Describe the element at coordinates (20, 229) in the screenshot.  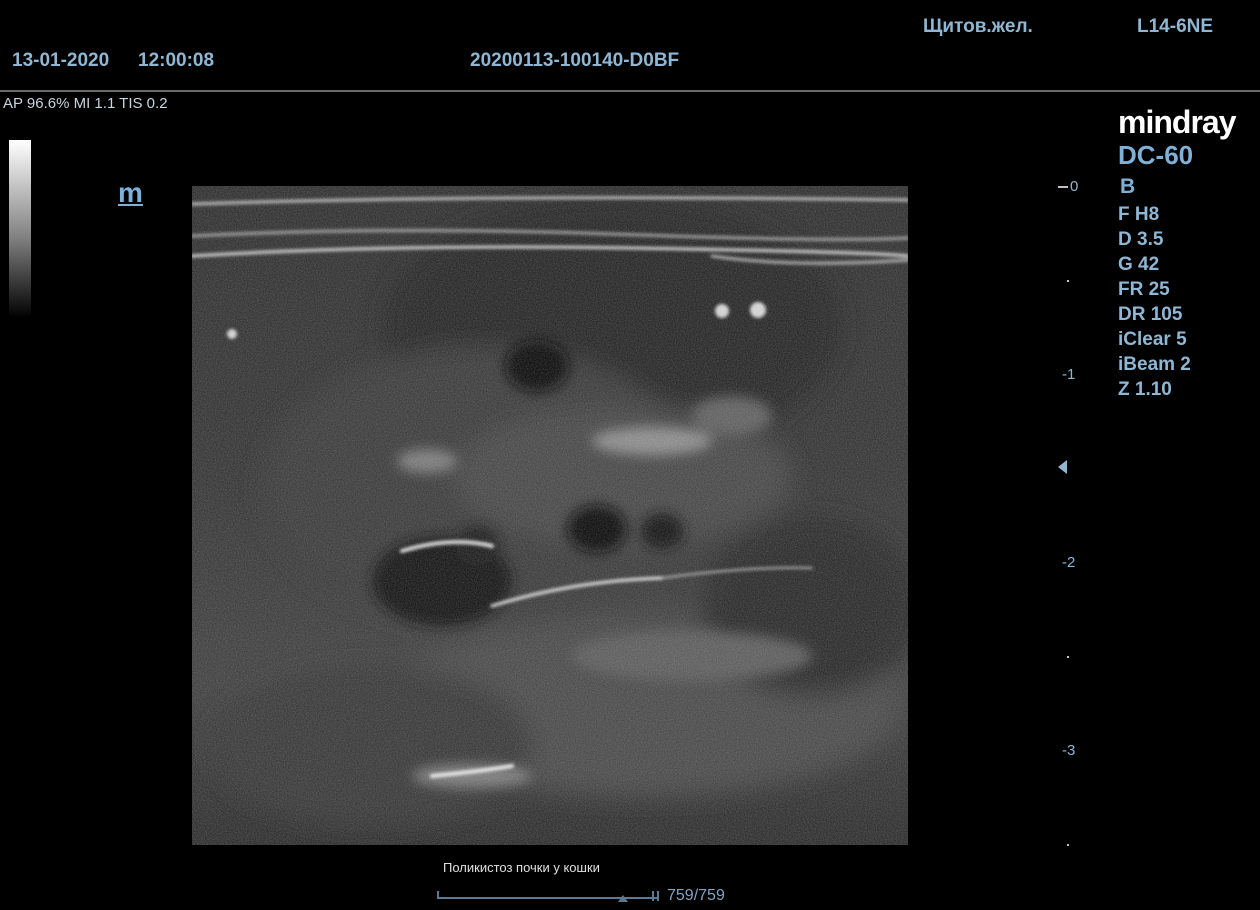
I see `grayscale-bar-icon` at that location.